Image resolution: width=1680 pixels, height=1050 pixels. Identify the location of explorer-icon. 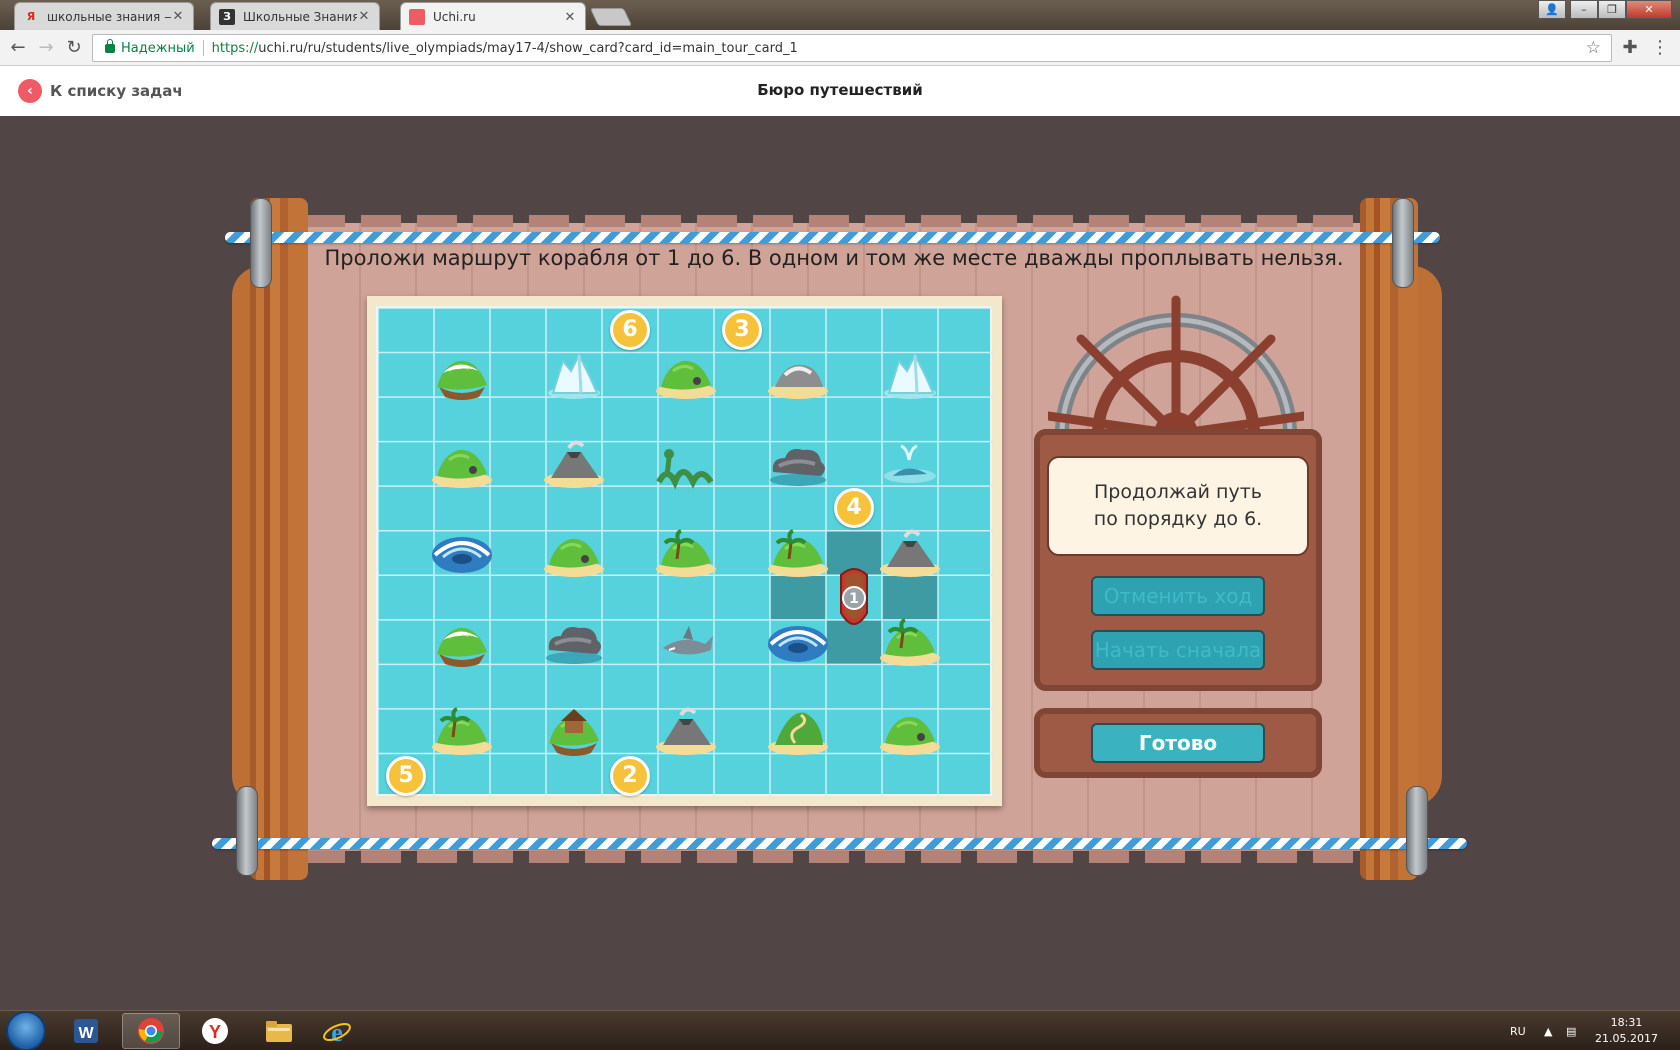
(279, 1031).